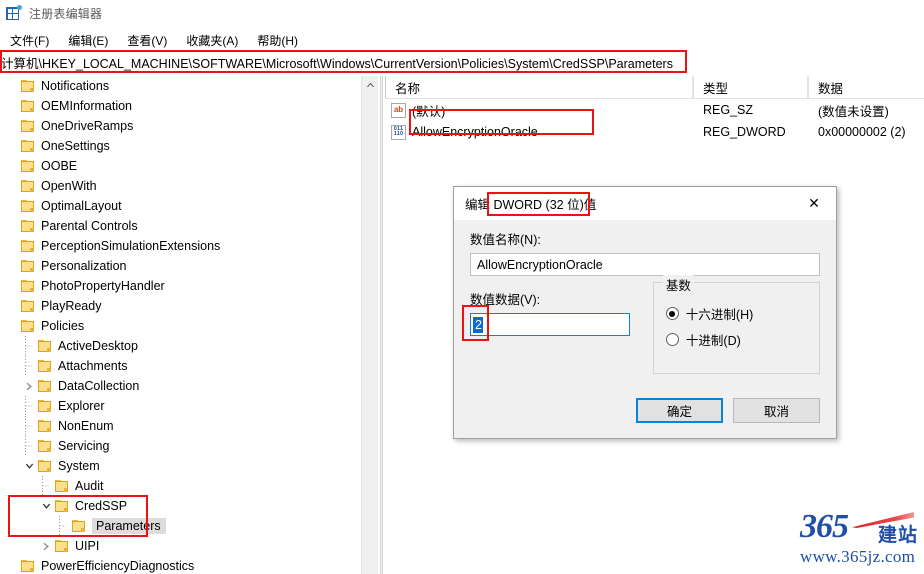 Image resolution: width=924 pixels, height=574 pixels. Describe the element at coordinates (672, 339) in the screenshot. I see `radio-unselected-icon` at that location.